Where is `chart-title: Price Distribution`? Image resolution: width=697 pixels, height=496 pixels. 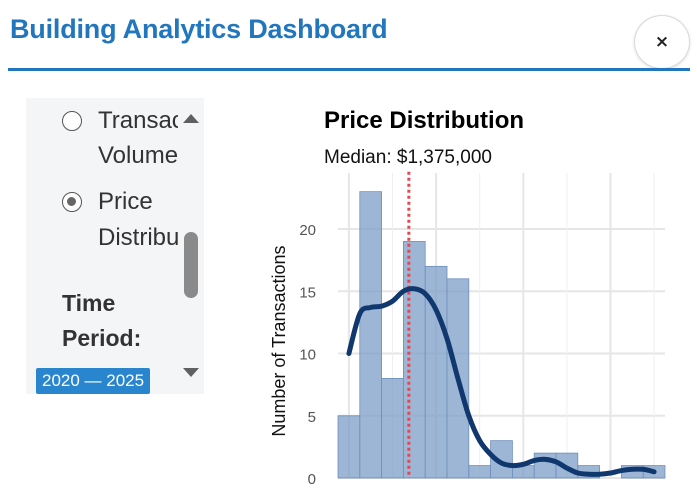 chart-title: Price Distribution is located at coordinates (424, 120).